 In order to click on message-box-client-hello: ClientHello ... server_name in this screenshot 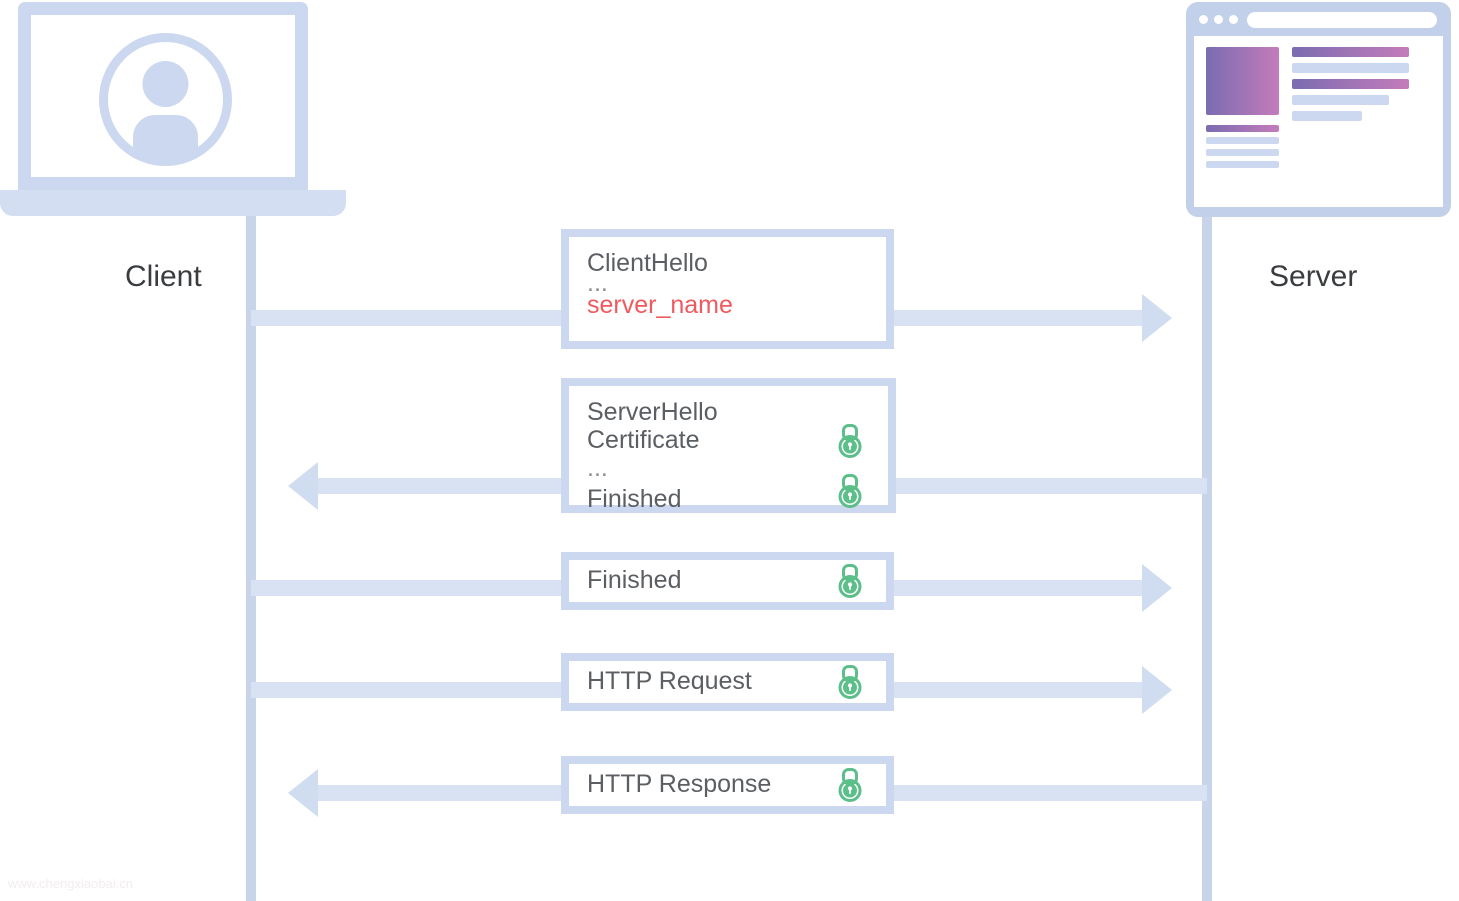, I will do `click(727, 289)`.